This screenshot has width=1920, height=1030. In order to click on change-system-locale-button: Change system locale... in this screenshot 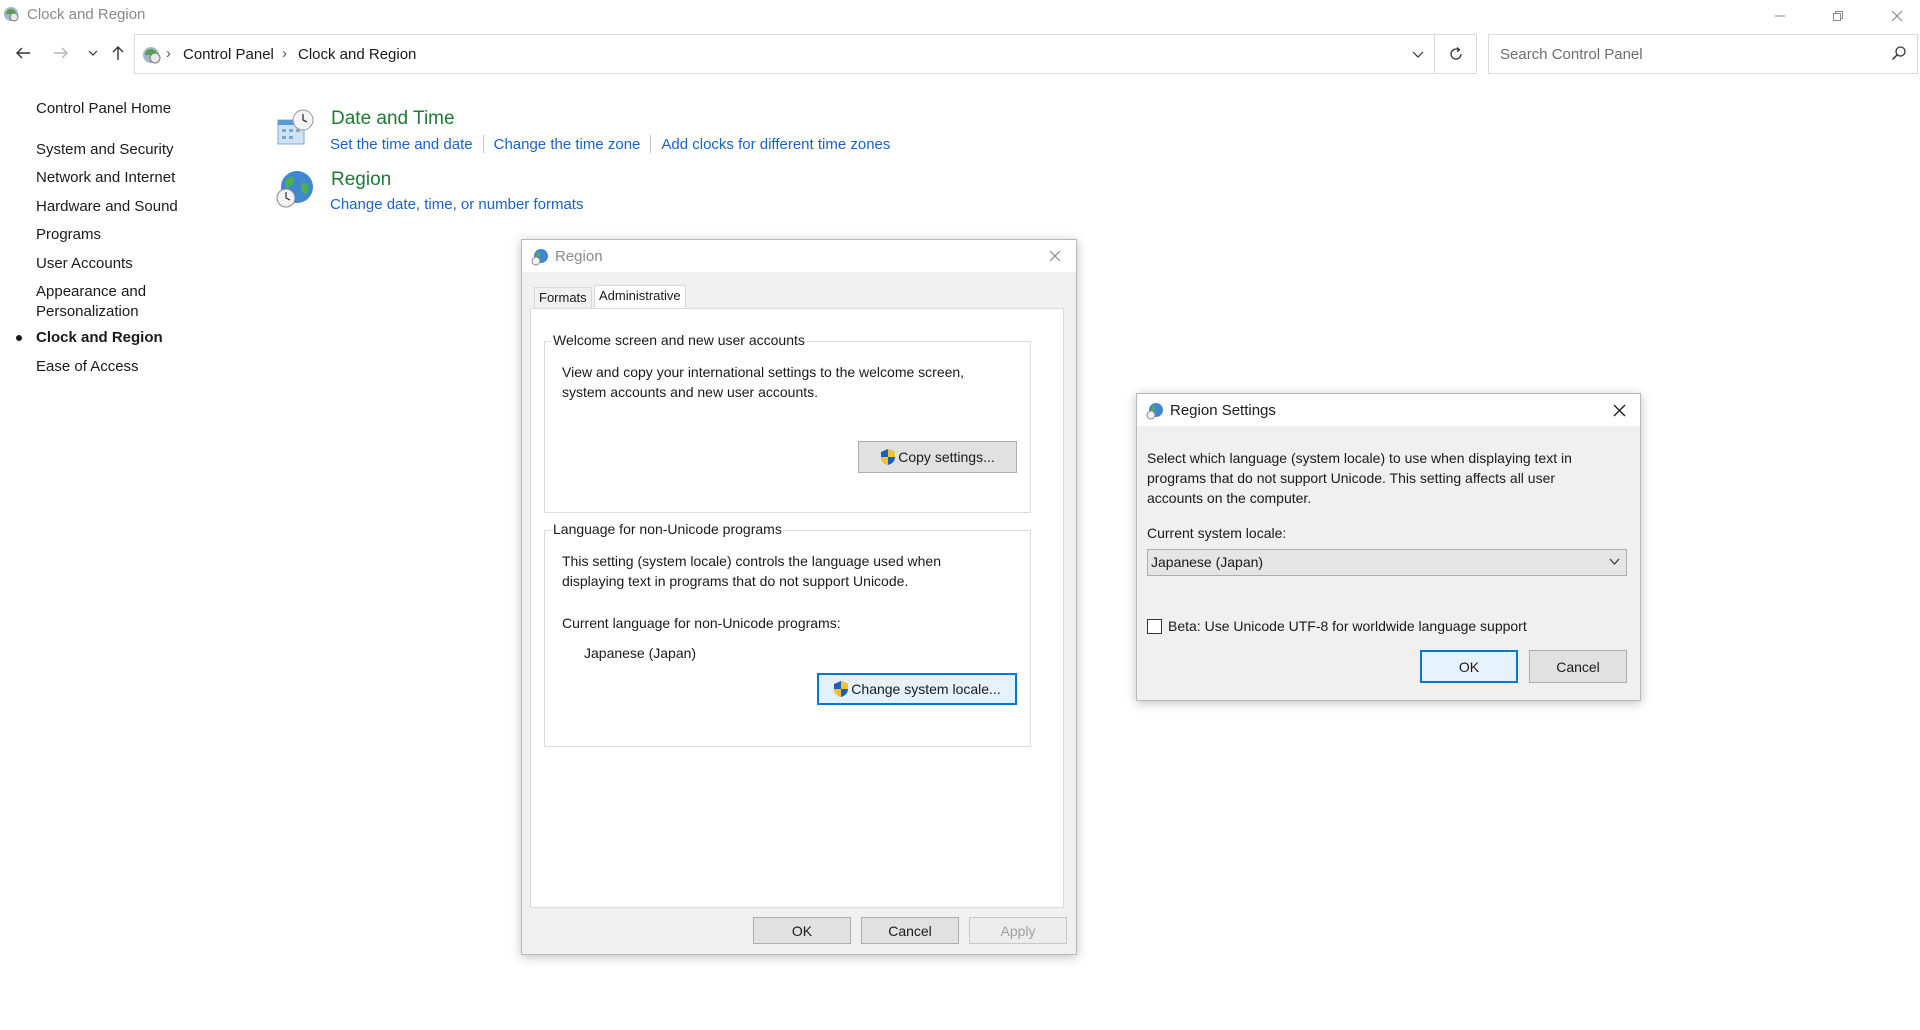, I will do `click(917, 689)`.